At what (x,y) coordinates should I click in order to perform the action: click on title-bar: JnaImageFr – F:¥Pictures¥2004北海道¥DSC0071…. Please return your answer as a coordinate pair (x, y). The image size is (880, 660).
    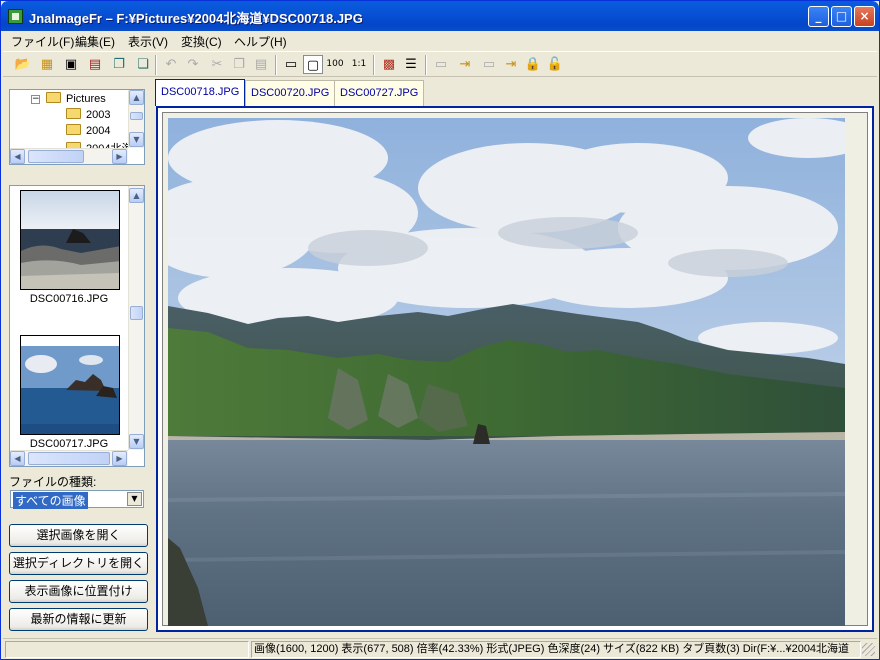
    Looking at the image, I should click on (440, 16).